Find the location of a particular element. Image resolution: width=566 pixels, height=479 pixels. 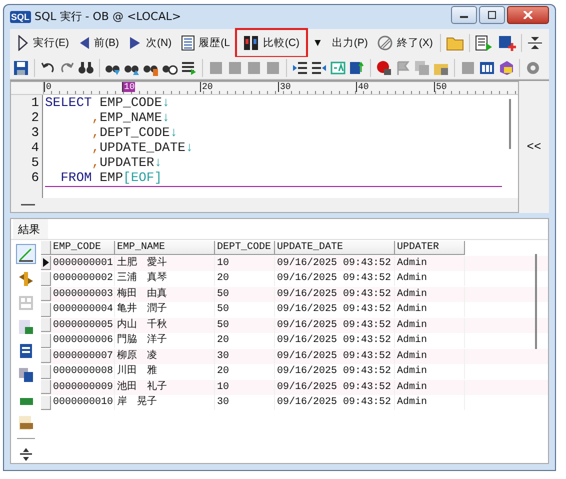

pointer-icon is located at coordinates (45, 263).